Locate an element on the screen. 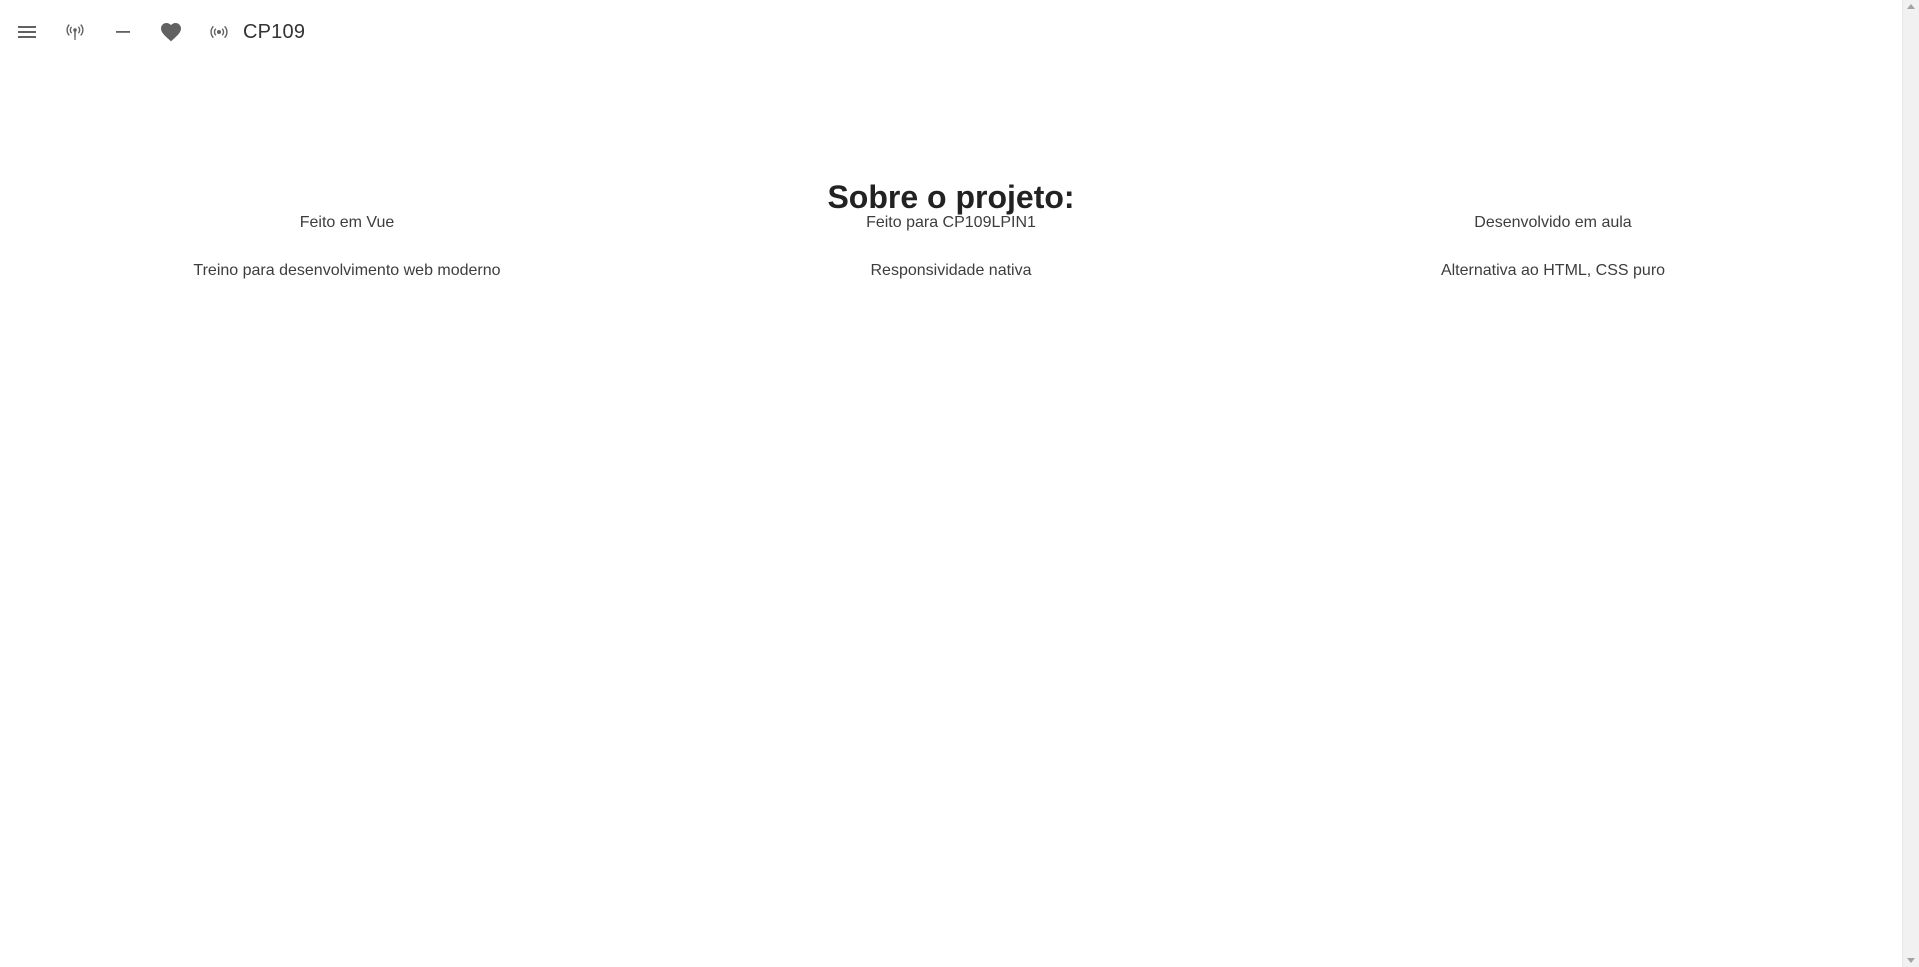 This screenshot has height=967, width=1919. scroll-down-arrow-icon is located at coordinates (1911, 960).